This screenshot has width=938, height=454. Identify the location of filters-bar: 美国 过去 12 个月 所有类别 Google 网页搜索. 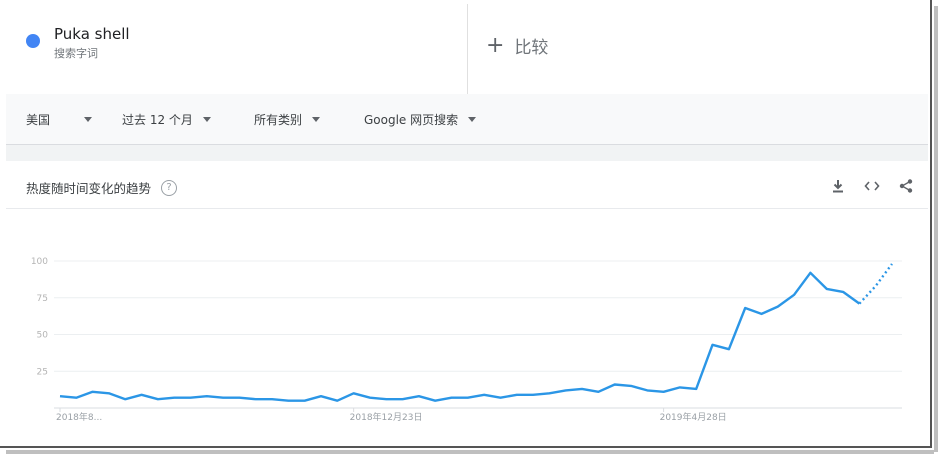
(467, 119).